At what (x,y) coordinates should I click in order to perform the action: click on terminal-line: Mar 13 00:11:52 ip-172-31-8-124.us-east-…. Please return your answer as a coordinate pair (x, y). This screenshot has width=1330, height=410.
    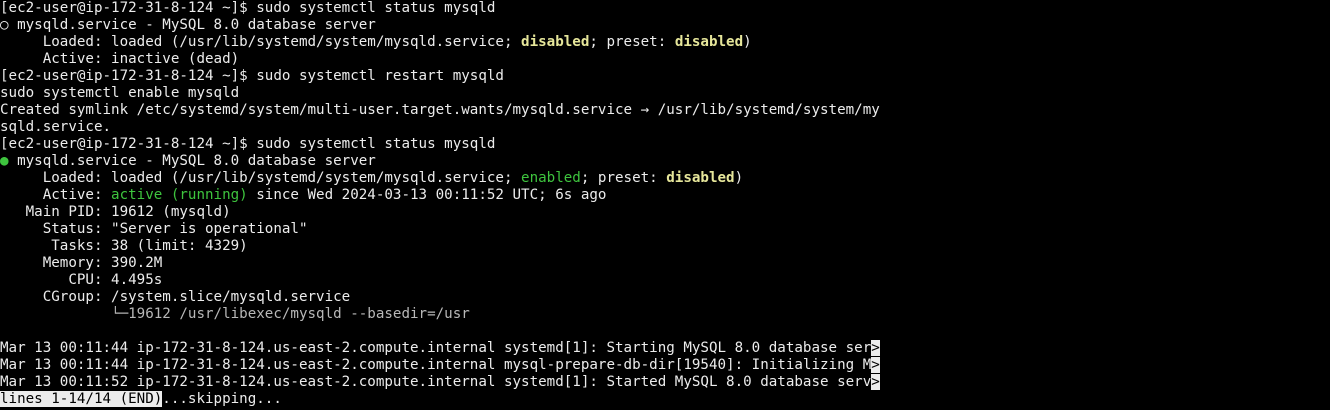
    Looking at the image, I should click on (665, 382).